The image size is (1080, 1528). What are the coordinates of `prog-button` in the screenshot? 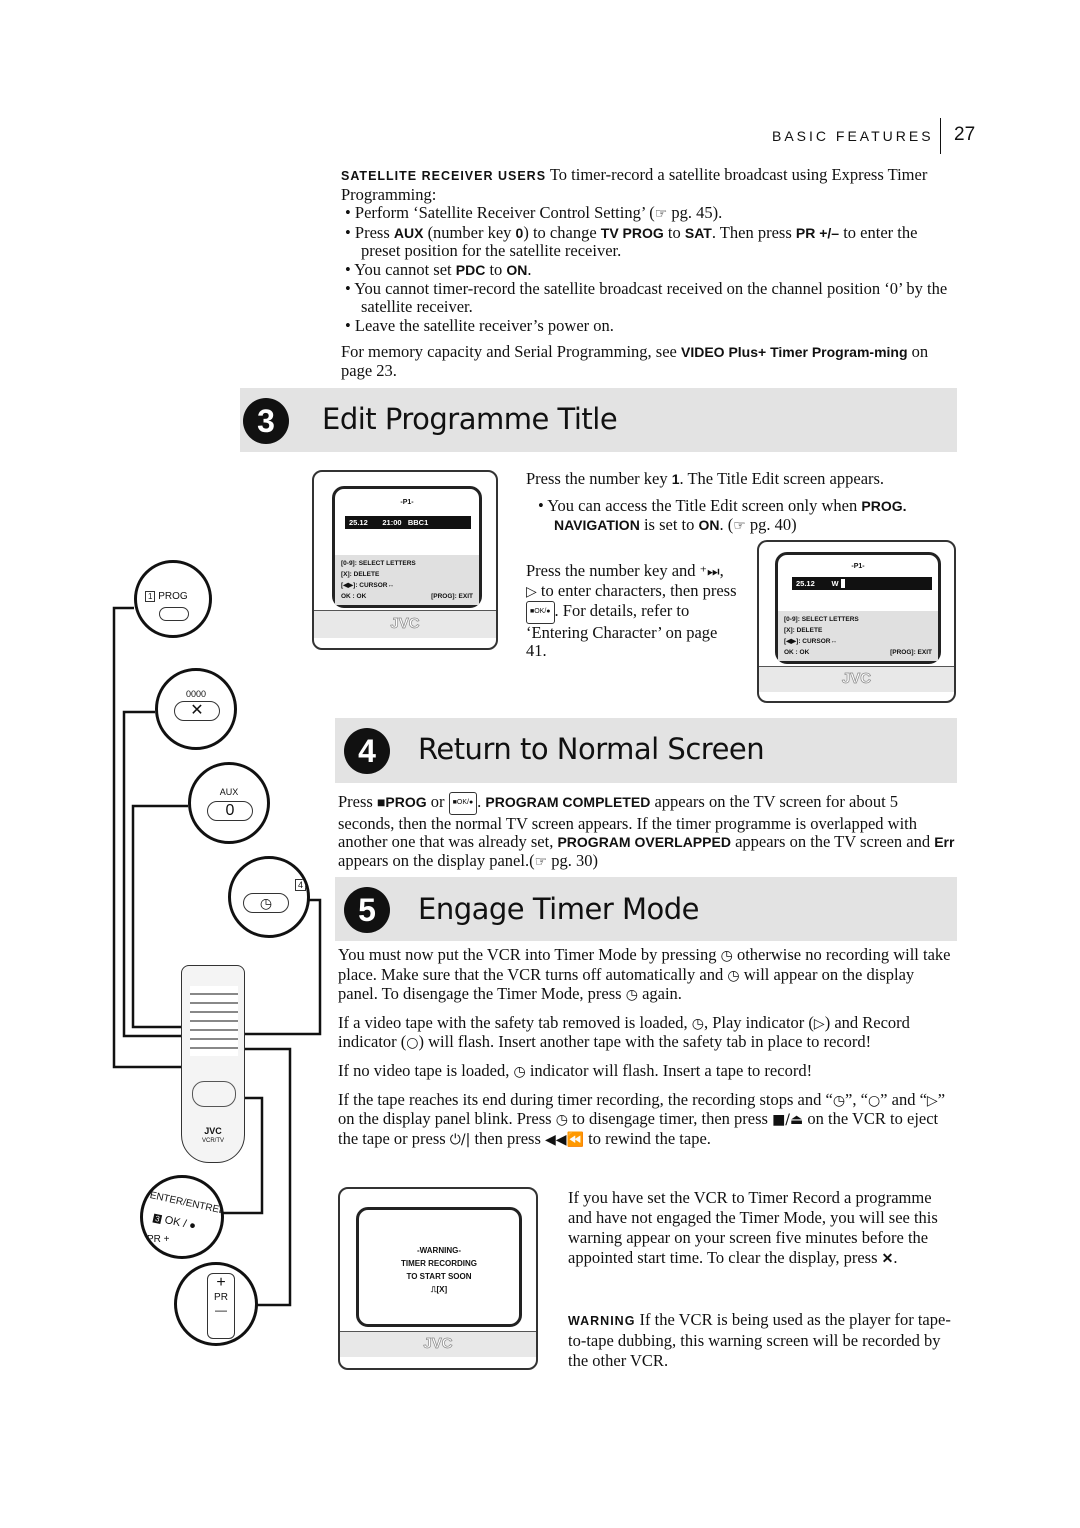 It's located at (174, 614).